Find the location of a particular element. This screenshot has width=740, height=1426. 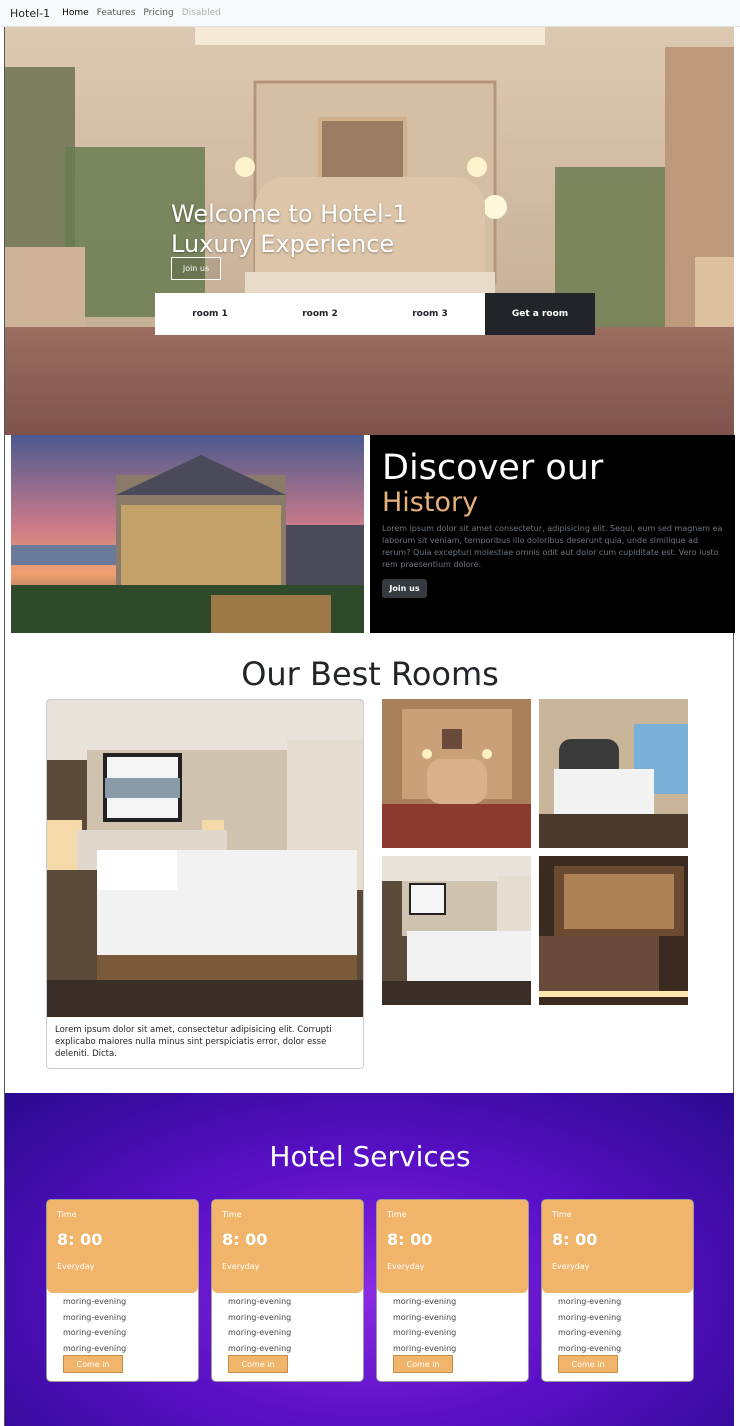

room-card-image is located at coordinates (205, 858).